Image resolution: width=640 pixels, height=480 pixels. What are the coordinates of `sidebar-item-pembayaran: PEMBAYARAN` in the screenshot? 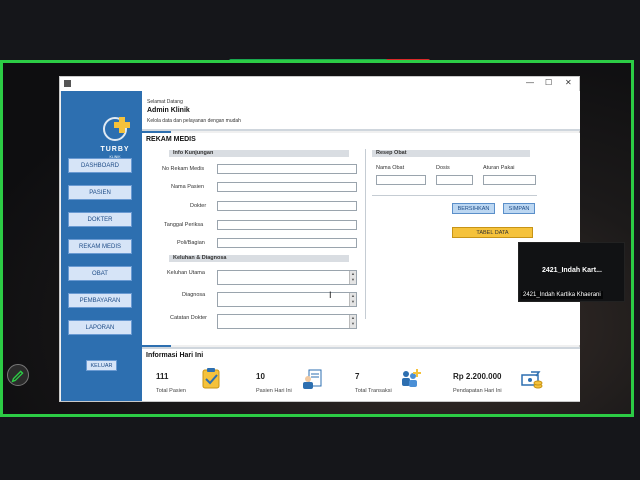 It's located at (100, 300).